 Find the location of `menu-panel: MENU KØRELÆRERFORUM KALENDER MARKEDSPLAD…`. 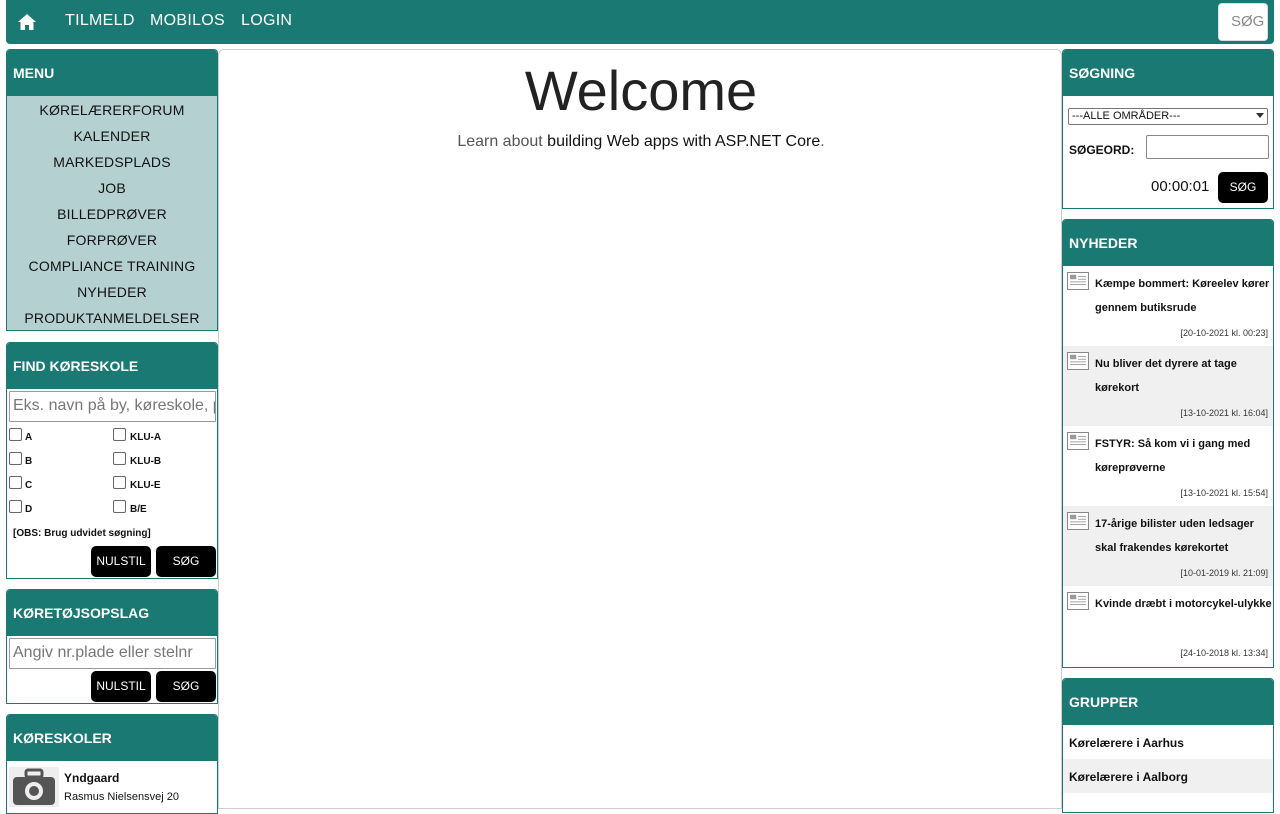

menu-panel: MENU KØRELÆRERFORUM KALENDER MARKEDSPLAD… is located at coordinates (112, 190).